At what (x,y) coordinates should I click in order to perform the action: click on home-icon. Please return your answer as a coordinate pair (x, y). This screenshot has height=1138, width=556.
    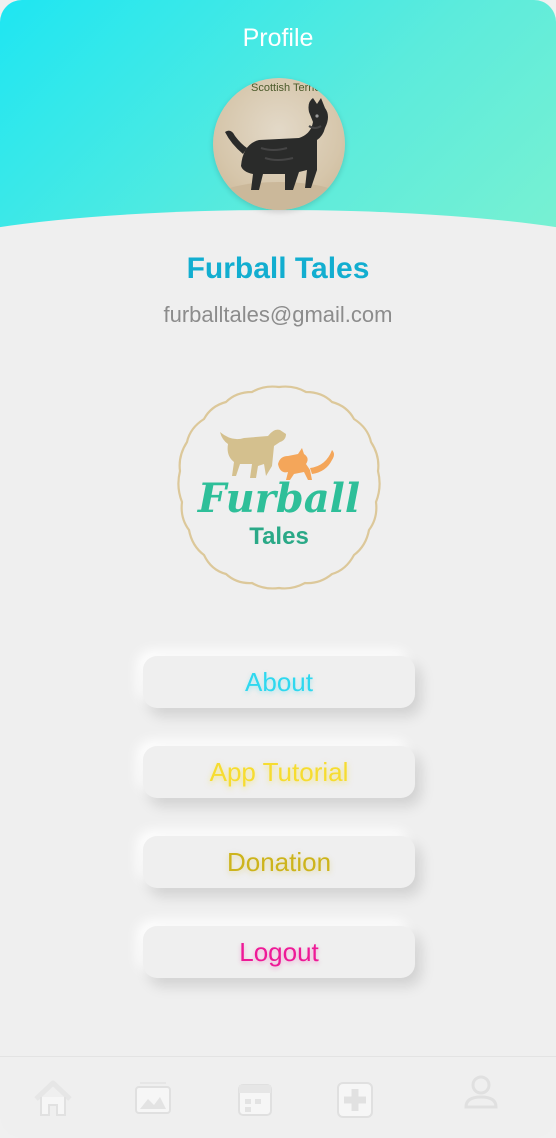
    Looking at the image, I should click on (53, 1098).